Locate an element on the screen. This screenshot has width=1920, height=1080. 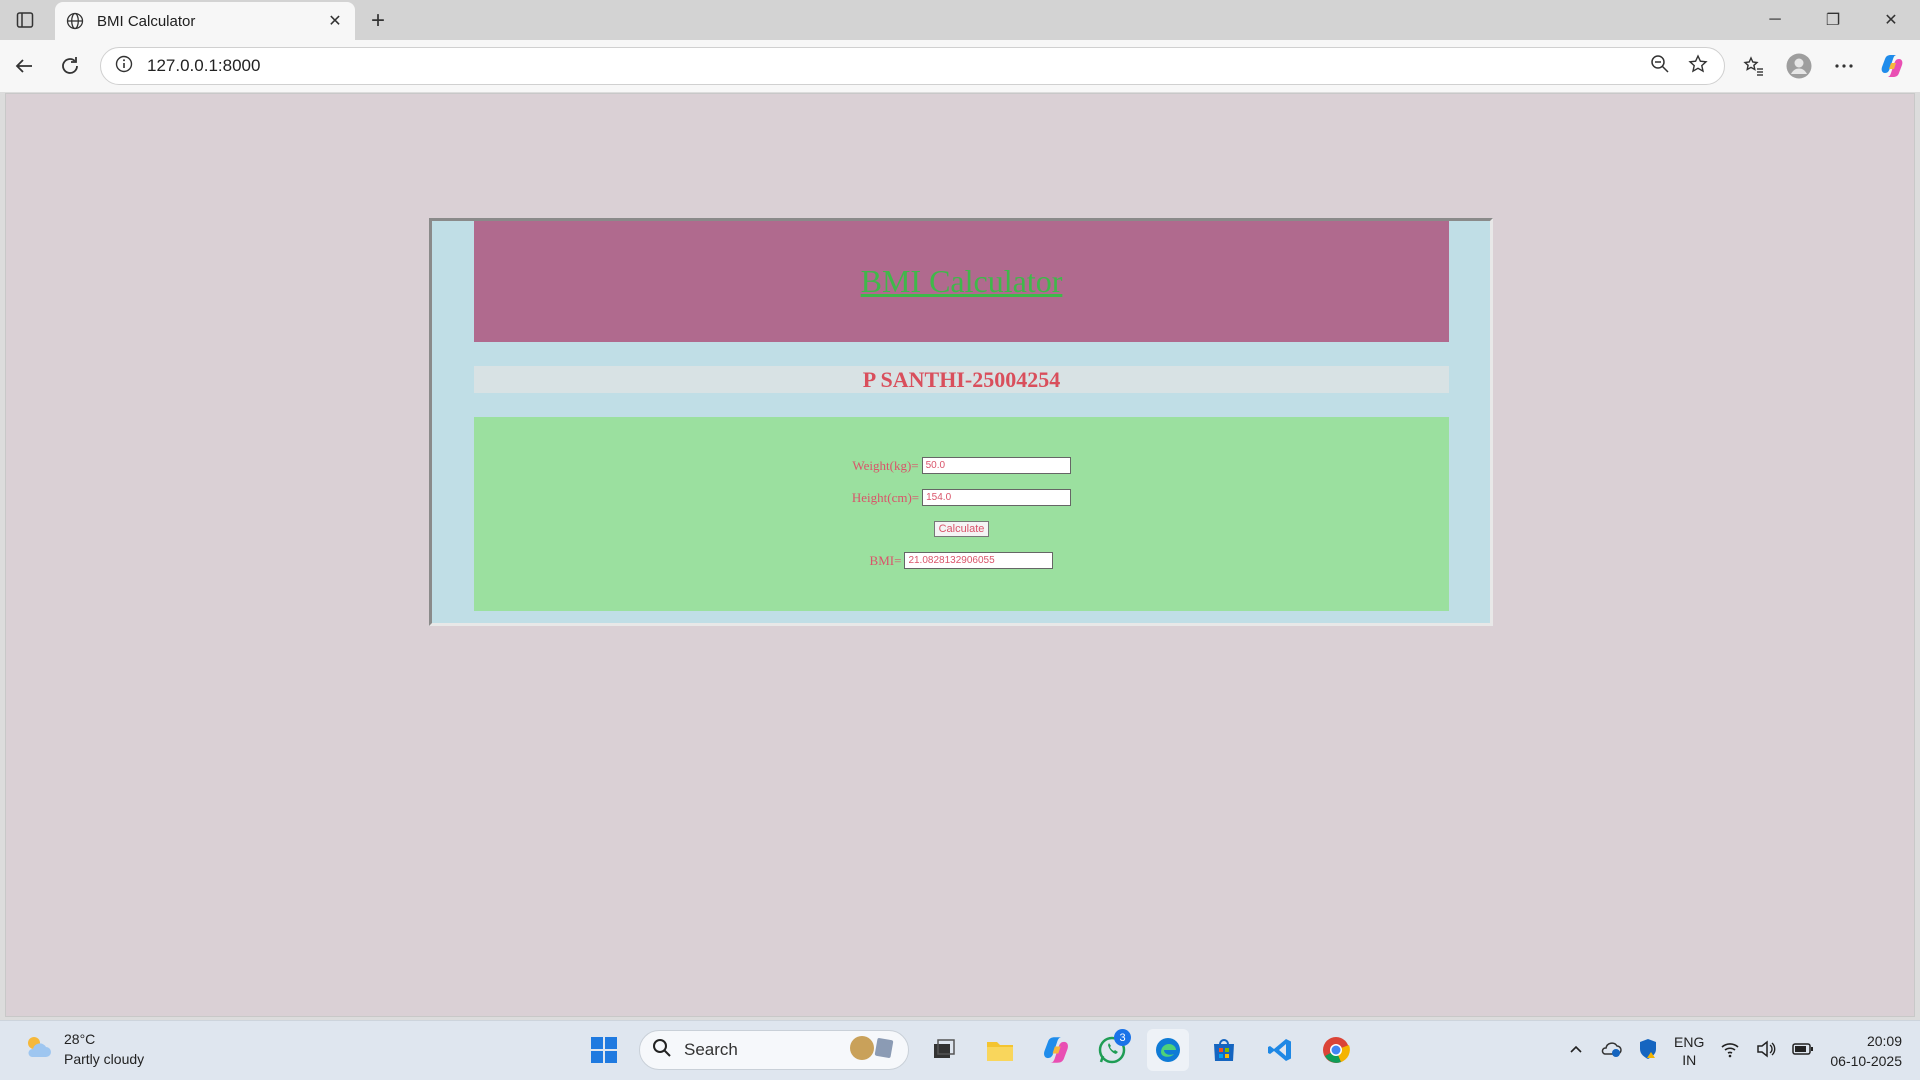
vscode-icon is located at coordinates (1280, 1050).